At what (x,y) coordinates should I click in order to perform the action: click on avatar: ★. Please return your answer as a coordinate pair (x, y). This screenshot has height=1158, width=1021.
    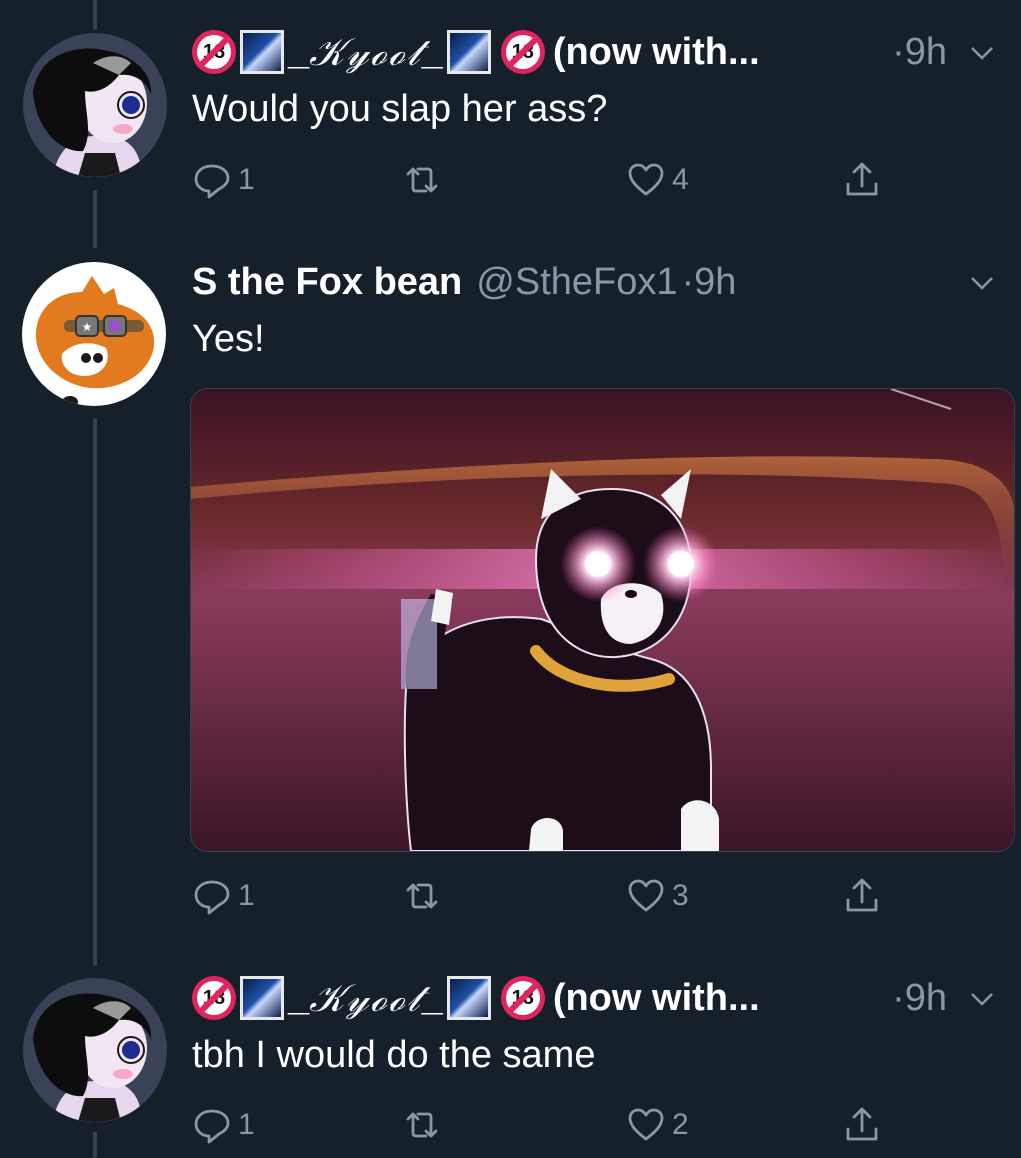
    Looking at the image, I should click on (94, 334).